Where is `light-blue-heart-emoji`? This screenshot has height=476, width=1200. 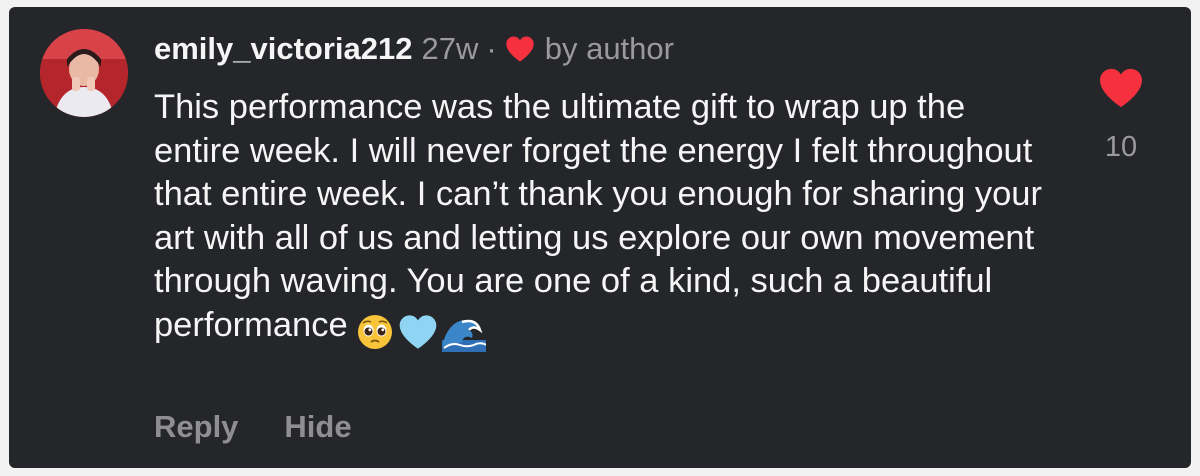
light-blue-heart-emoji is located at coordinates (418, 332).